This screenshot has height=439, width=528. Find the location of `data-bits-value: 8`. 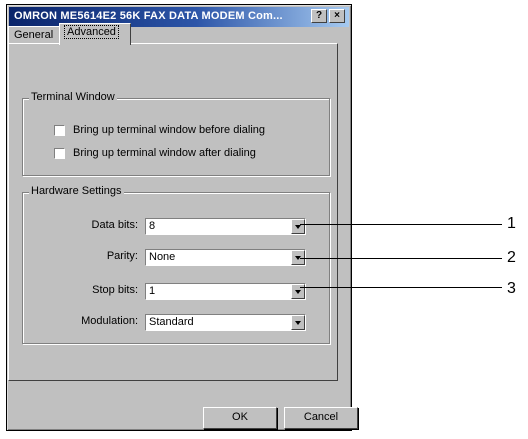

data-bits-value: 8 is located at coordinates (152, 226).